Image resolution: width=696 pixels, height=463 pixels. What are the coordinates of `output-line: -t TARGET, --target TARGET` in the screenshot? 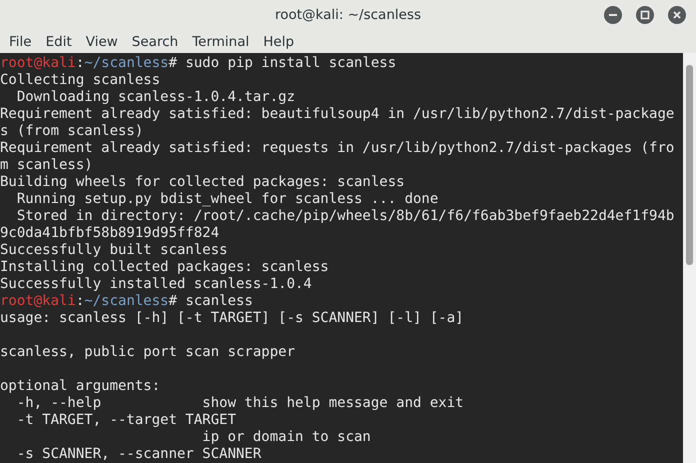 It's located at (126, 420).